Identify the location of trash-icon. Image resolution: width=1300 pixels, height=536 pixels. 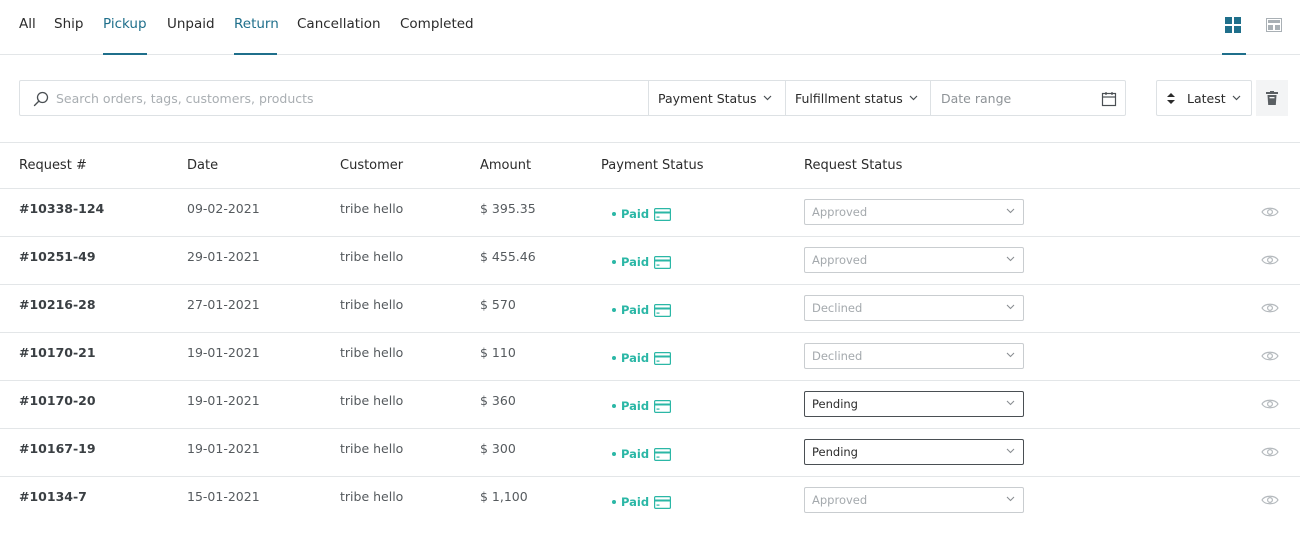
(1272, 98).